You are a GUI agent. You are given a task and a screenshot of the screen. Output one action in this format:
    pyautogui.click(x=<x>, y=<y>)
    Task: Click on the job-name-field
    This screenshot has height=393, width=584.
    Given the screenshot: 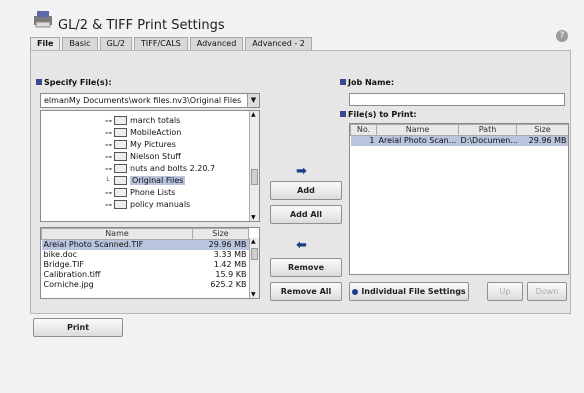 What is the action you would take?
    pyautogui.click(x=457, y=99)
    